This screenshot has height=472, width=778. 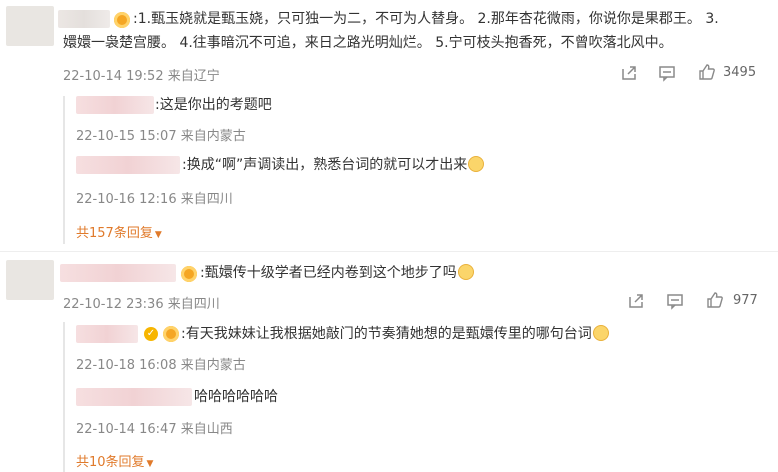 I want to click on reply-text: 哈哈哈哈哈哈, so click(x=236, y=397).